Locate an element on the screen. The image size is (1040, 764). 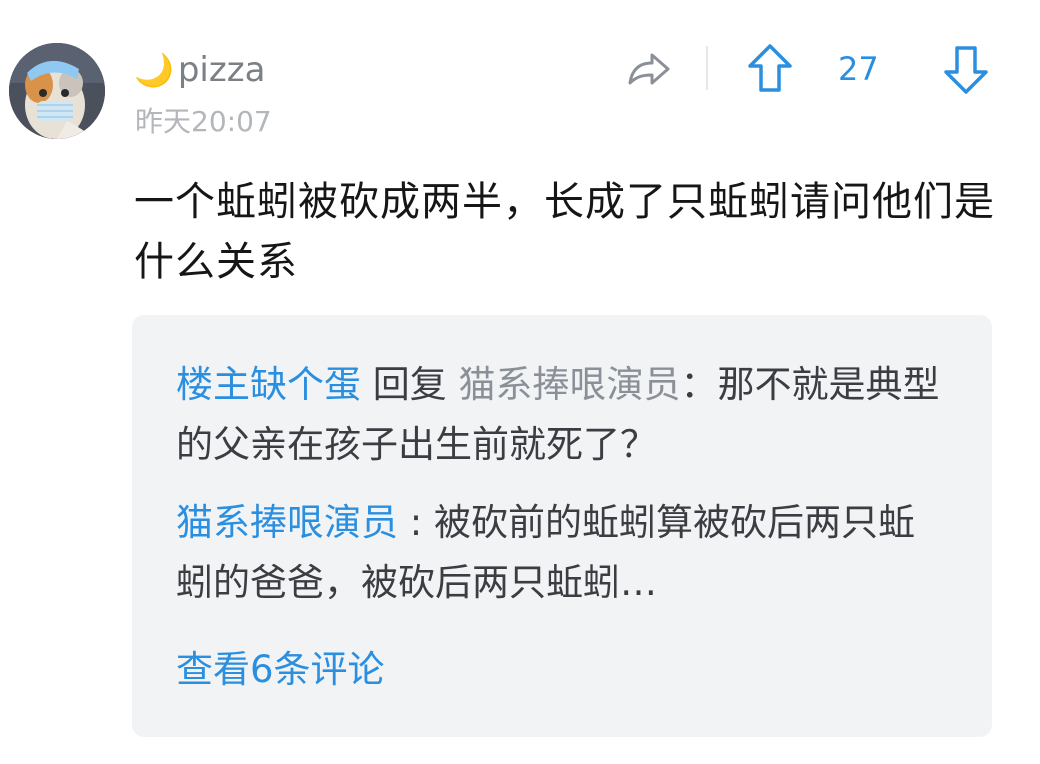
reply-author: 猫系捧哏演员 is located at coordinates (287, 522).